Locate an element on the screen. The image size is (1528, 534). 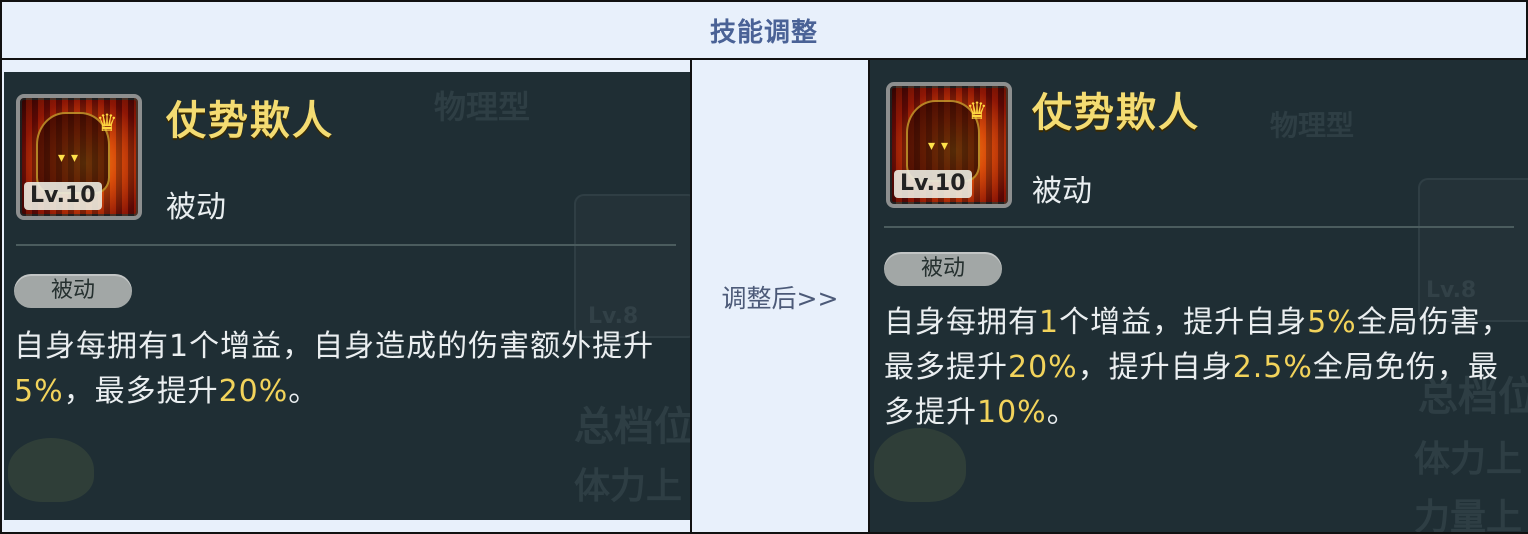
bg-ghost-label: 力量上 is located at coordinates (1468, 514).